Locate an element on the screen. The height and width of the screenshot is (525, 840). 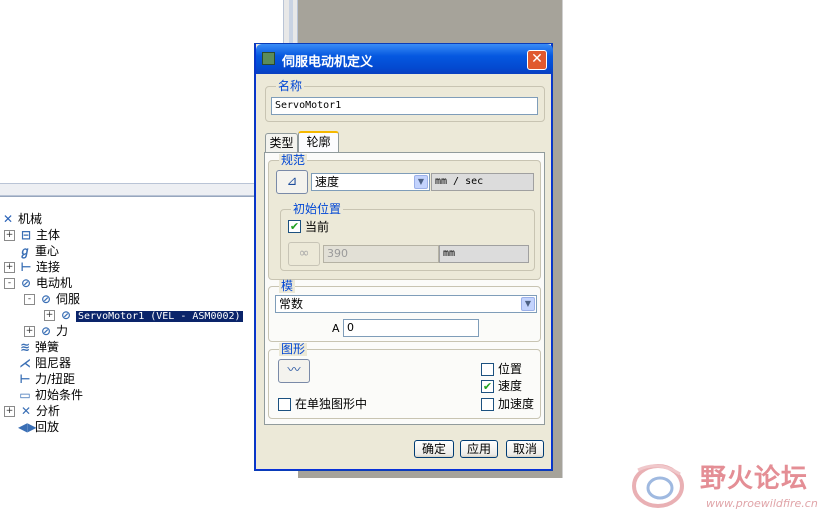
window-icon is located at coordinates (268, 58).